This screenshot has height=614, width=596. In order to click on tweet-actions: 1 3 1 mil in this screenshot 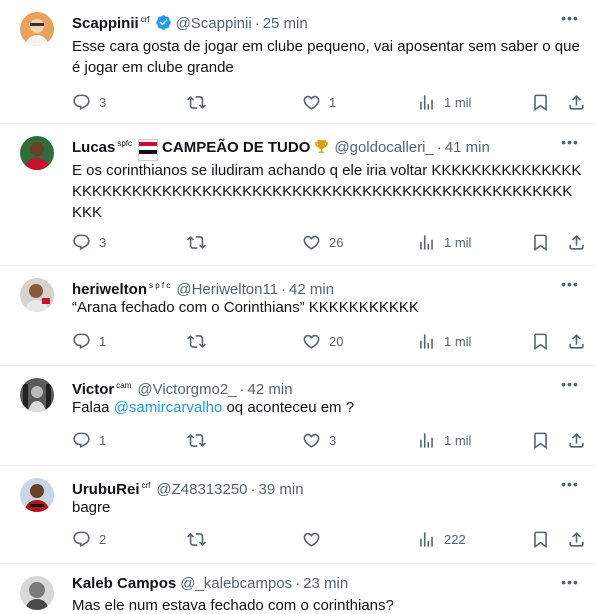, I will do `click(327, 440)`.